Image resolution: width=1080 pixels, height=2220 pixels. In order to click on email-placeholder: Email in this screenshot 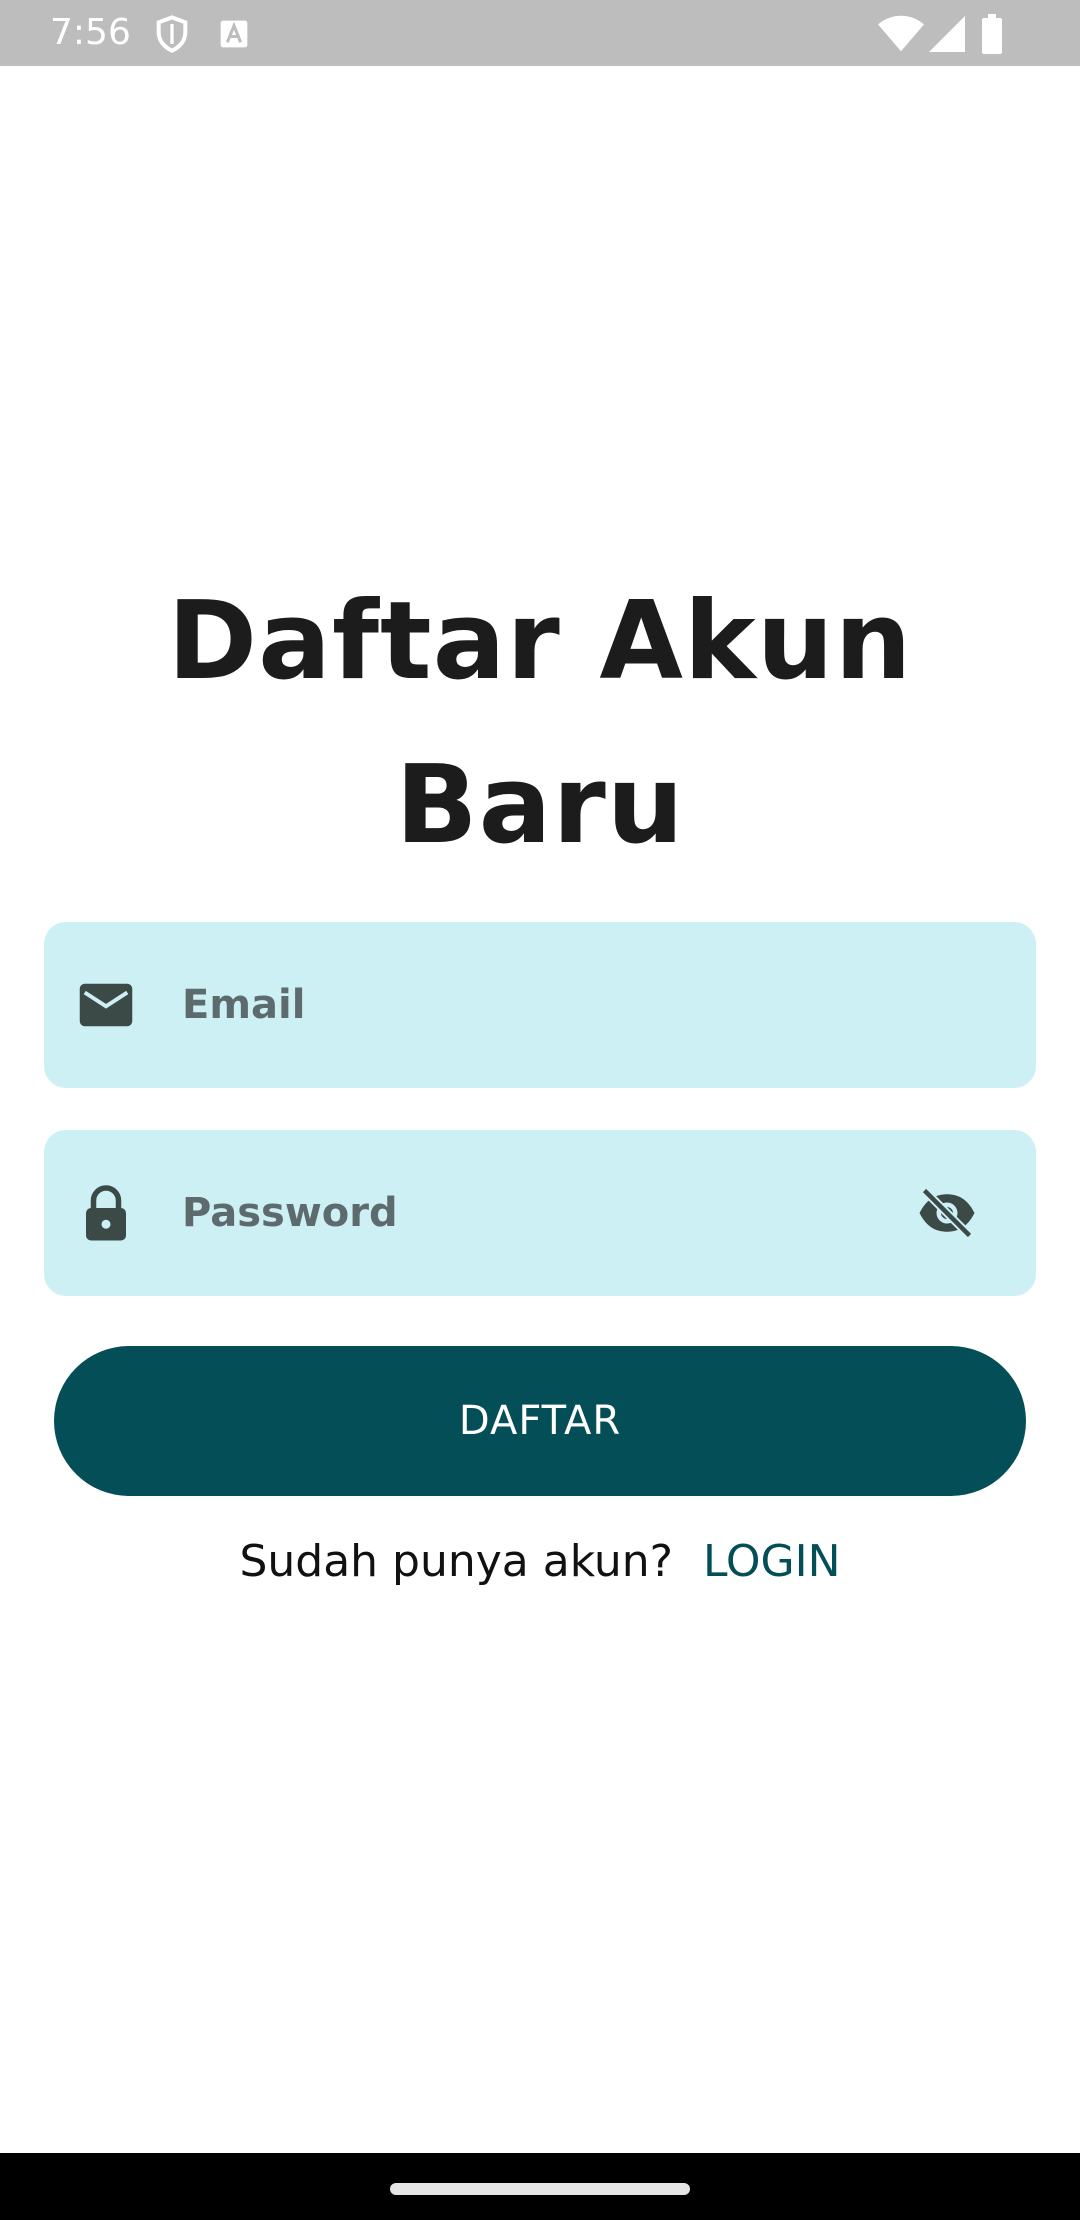, I will do `click(244, 1005)`.